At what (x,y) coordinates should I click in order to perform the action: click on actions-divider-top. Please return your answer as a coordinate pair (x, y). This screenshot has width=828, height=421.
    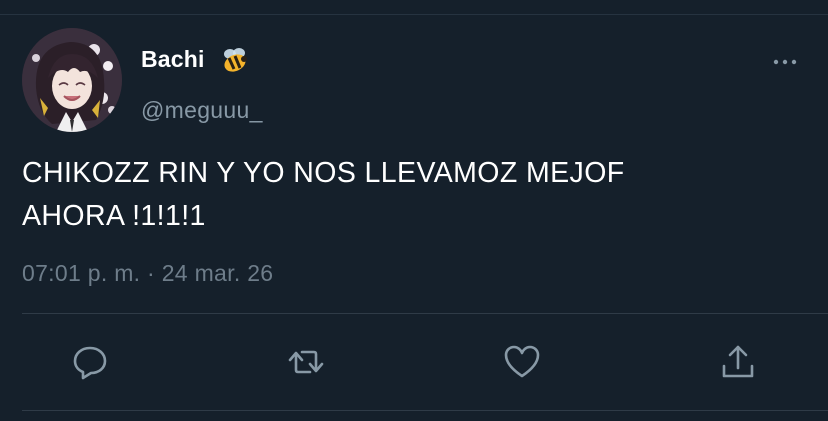
    Looking at the image, I should click on (425, 313).